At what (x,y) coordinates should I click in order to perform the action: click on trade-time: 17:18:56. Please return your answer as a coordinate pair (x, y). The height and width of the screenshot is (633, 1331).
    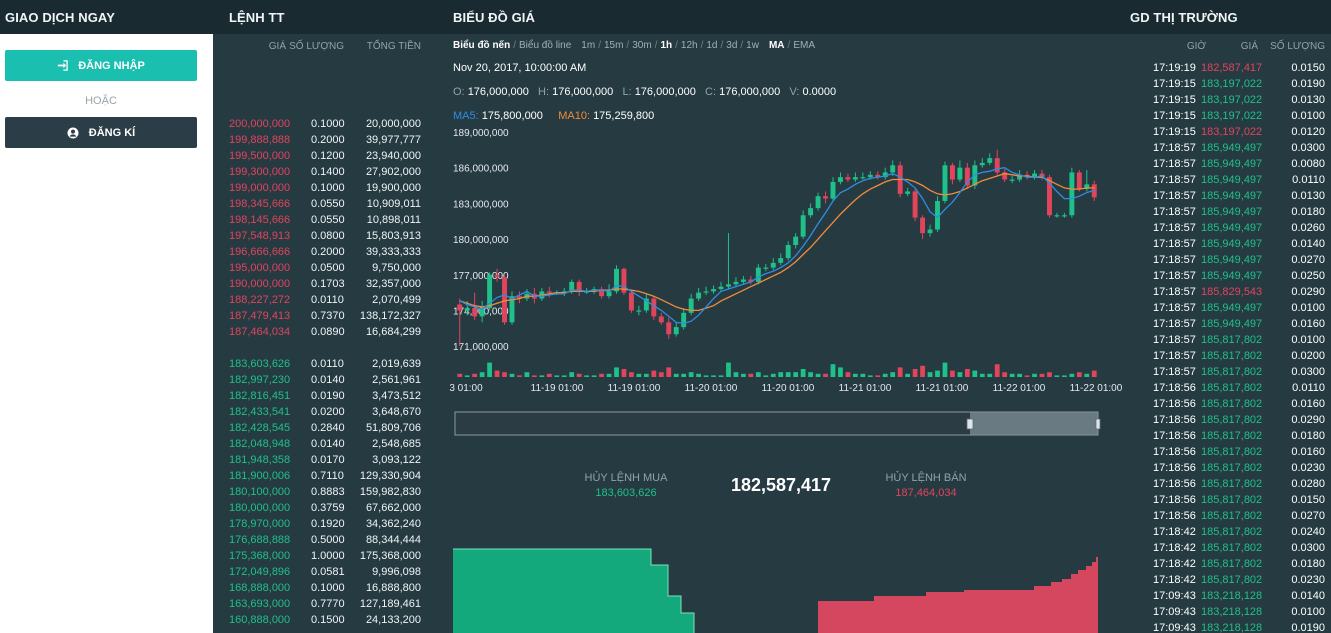
    Looking at the image, I should click on (1174, 516).